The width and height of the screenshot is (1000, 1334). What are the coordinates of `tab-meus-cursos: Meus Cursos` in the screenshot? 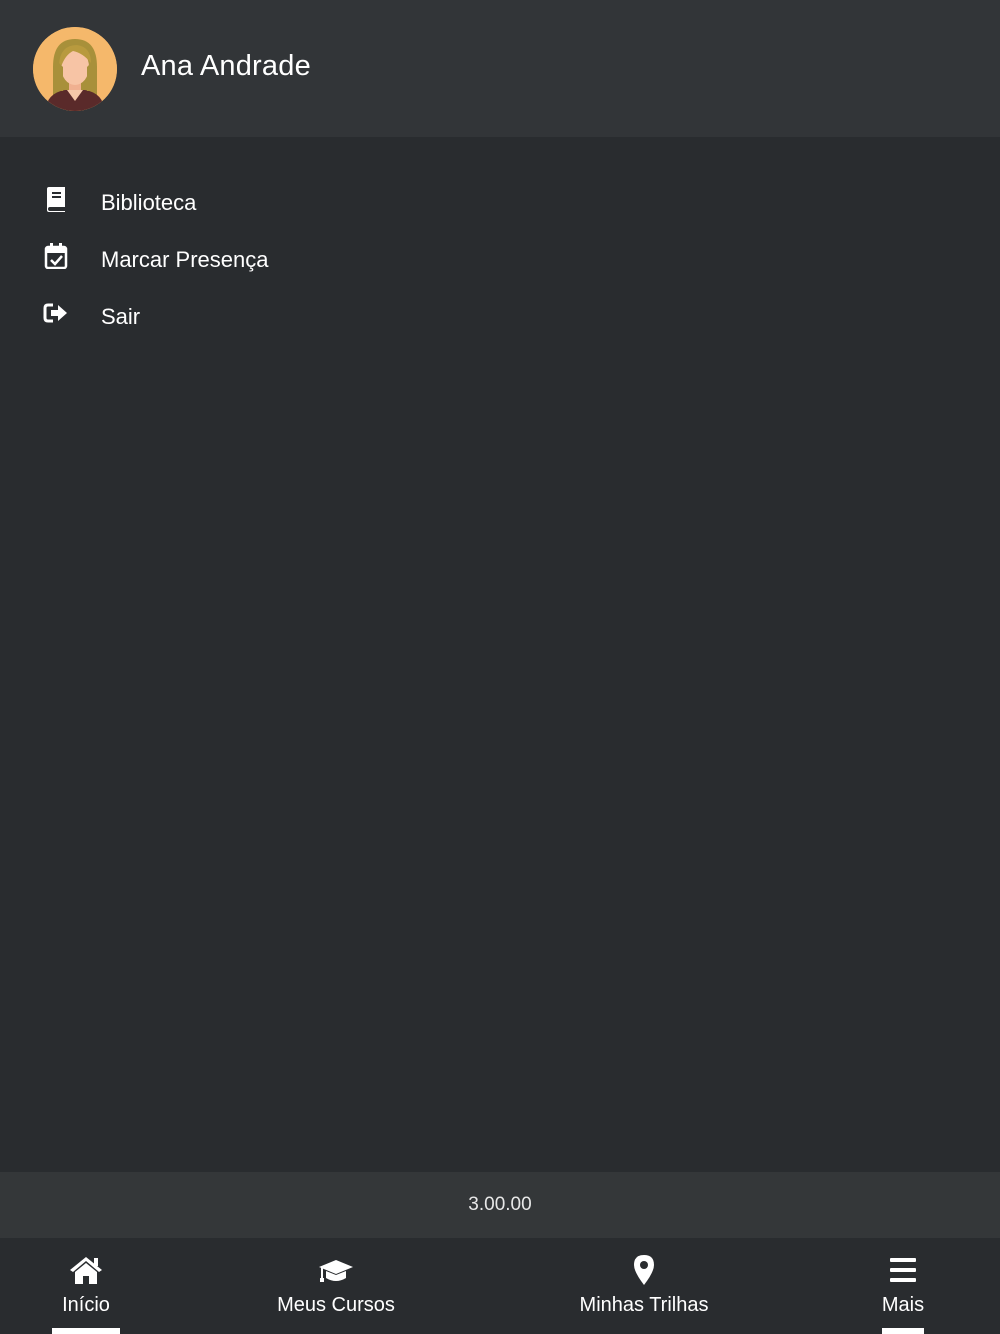 It's located at (336, 1286).